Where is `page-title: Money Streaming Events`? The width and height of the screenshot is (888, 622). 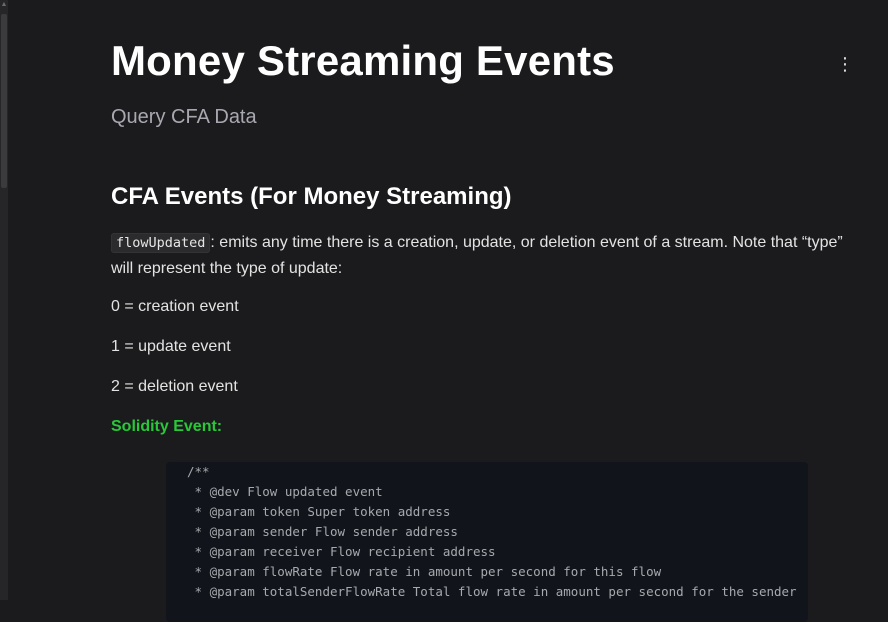
page-title: Money Streaming Events is located at coordinates (363, 60).